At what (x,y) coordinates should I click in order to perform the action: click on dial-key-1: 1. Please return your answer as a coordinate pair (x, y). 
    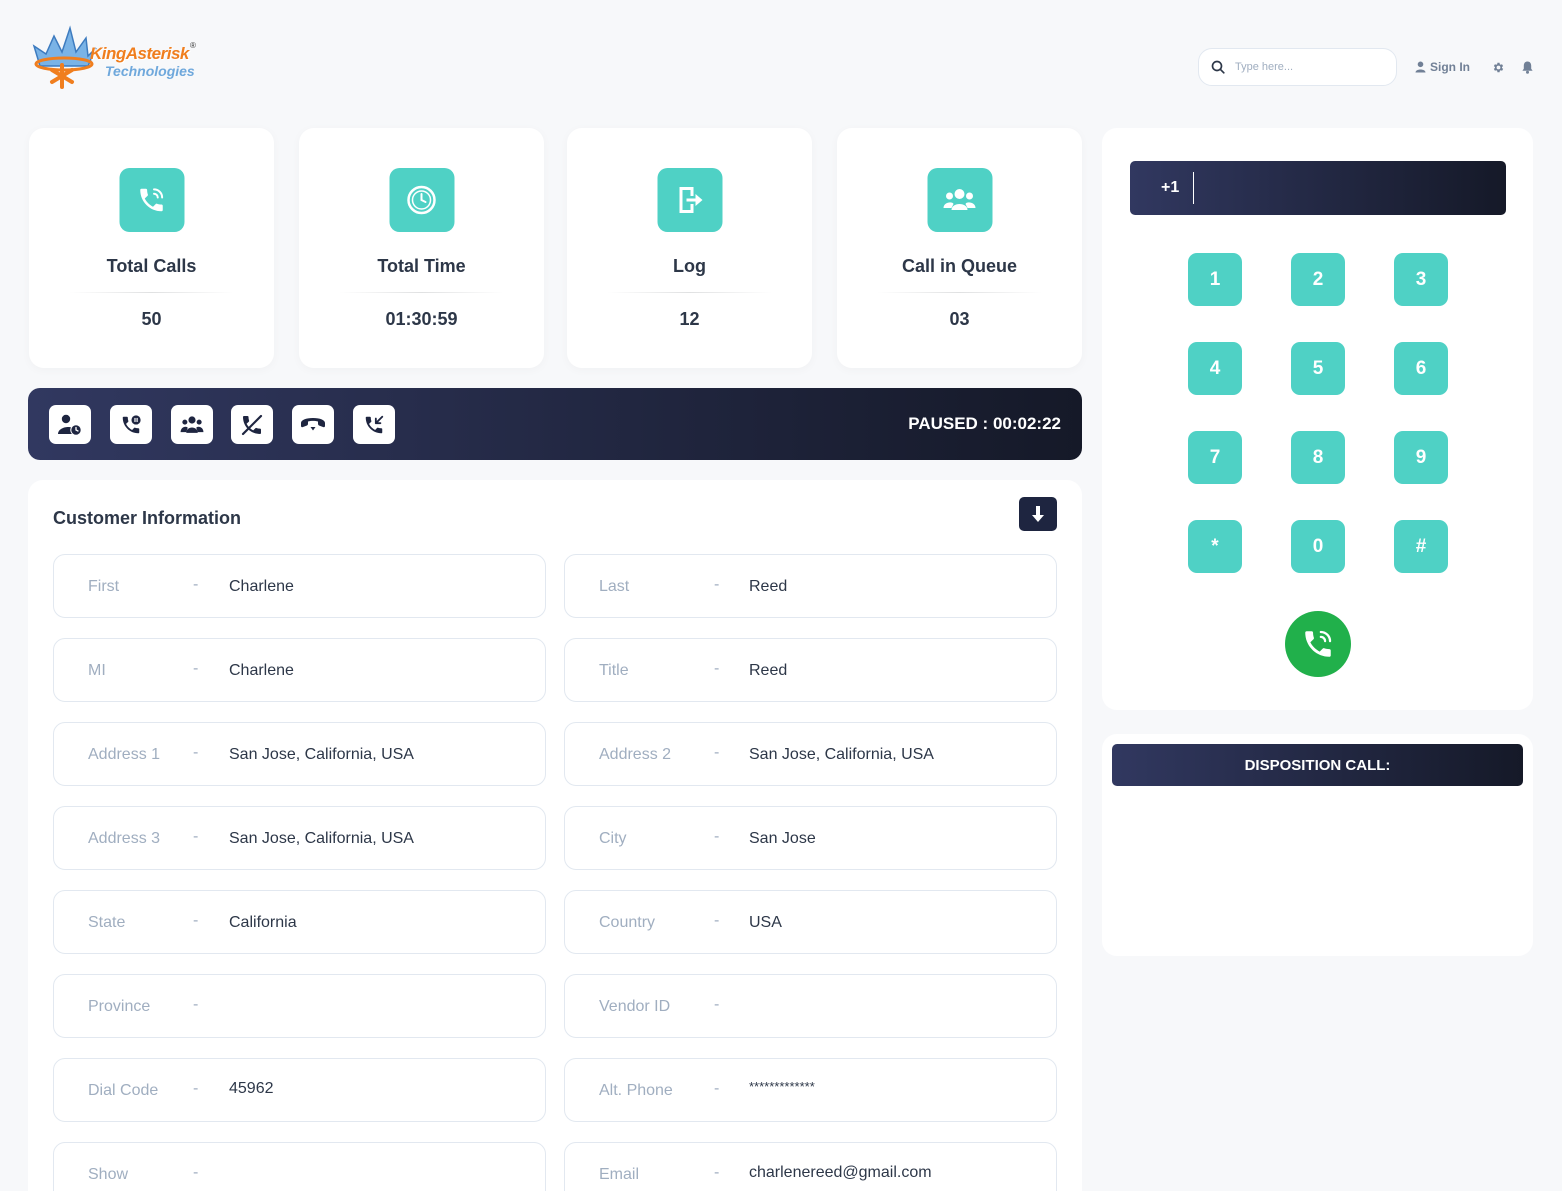
    Looking at the image, I should click on (1215, 279).